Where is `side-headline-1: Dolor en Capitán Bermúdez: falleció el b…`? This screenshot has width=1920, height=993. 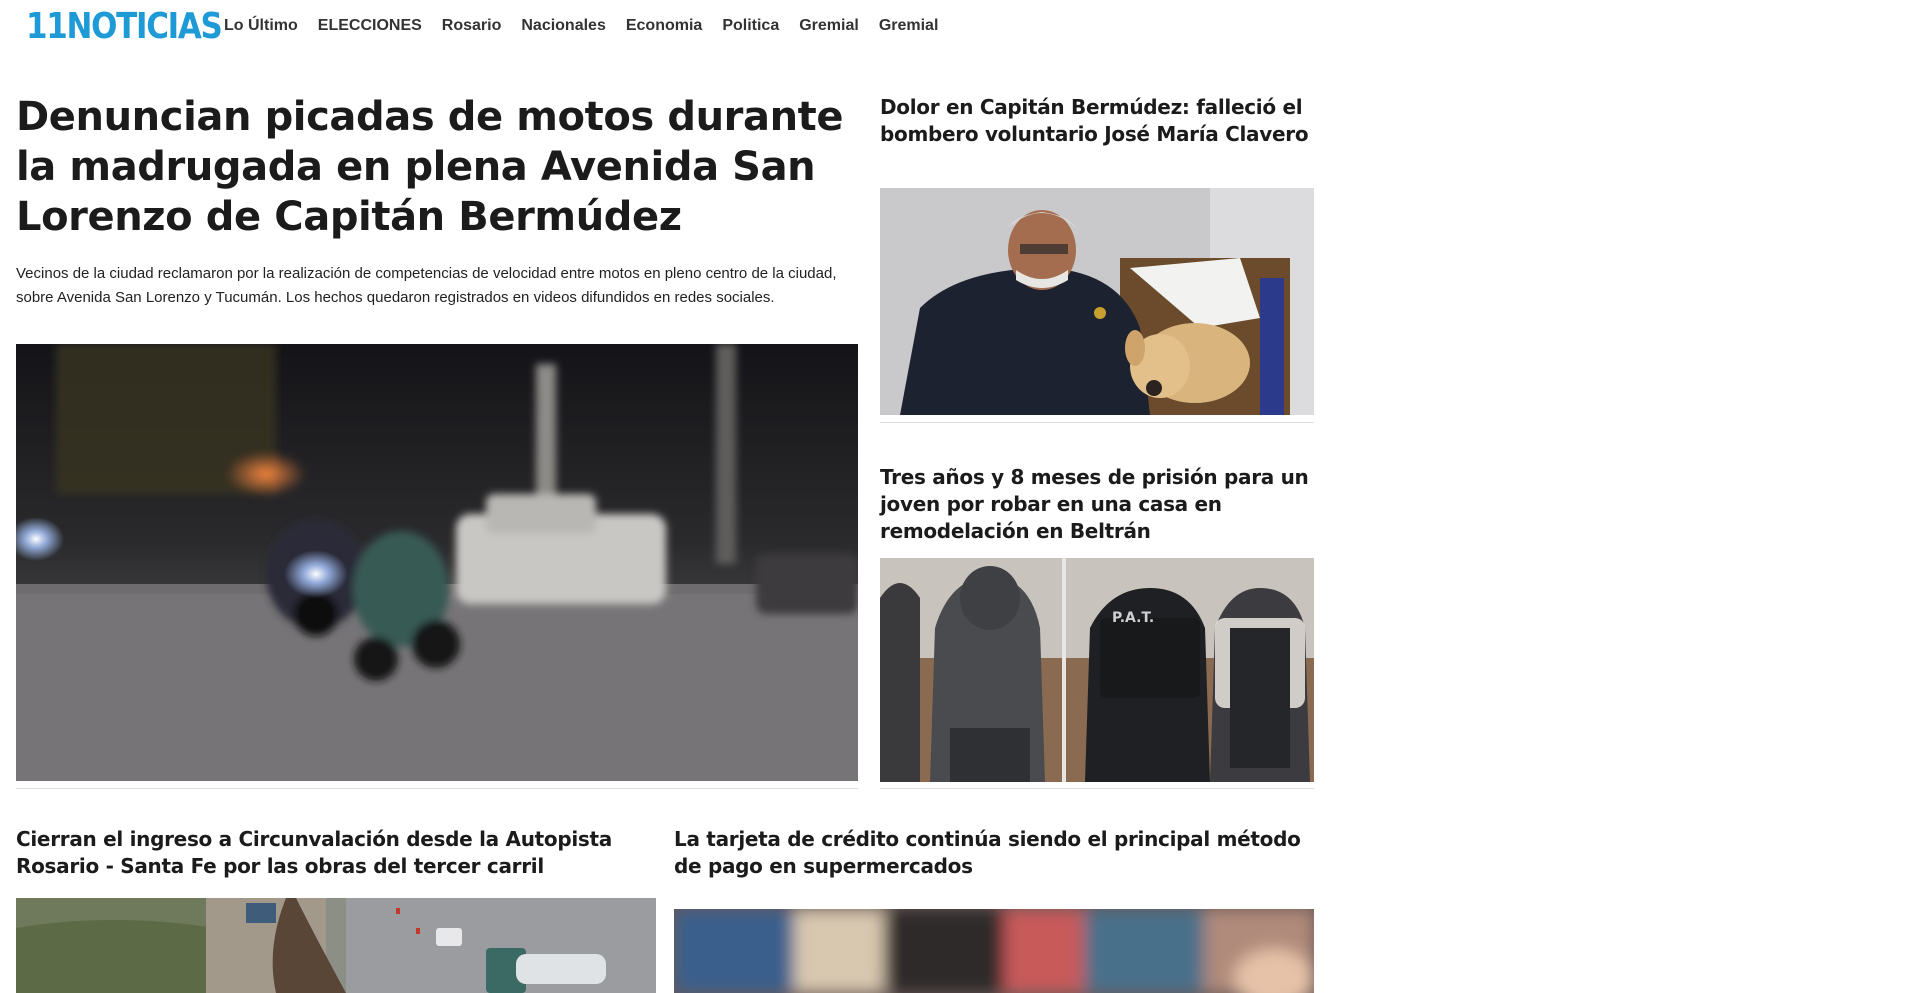
side-headline-1: Dolor en Capitán Bermúdez: falleció el b… is located at coordinates (1100, 121).